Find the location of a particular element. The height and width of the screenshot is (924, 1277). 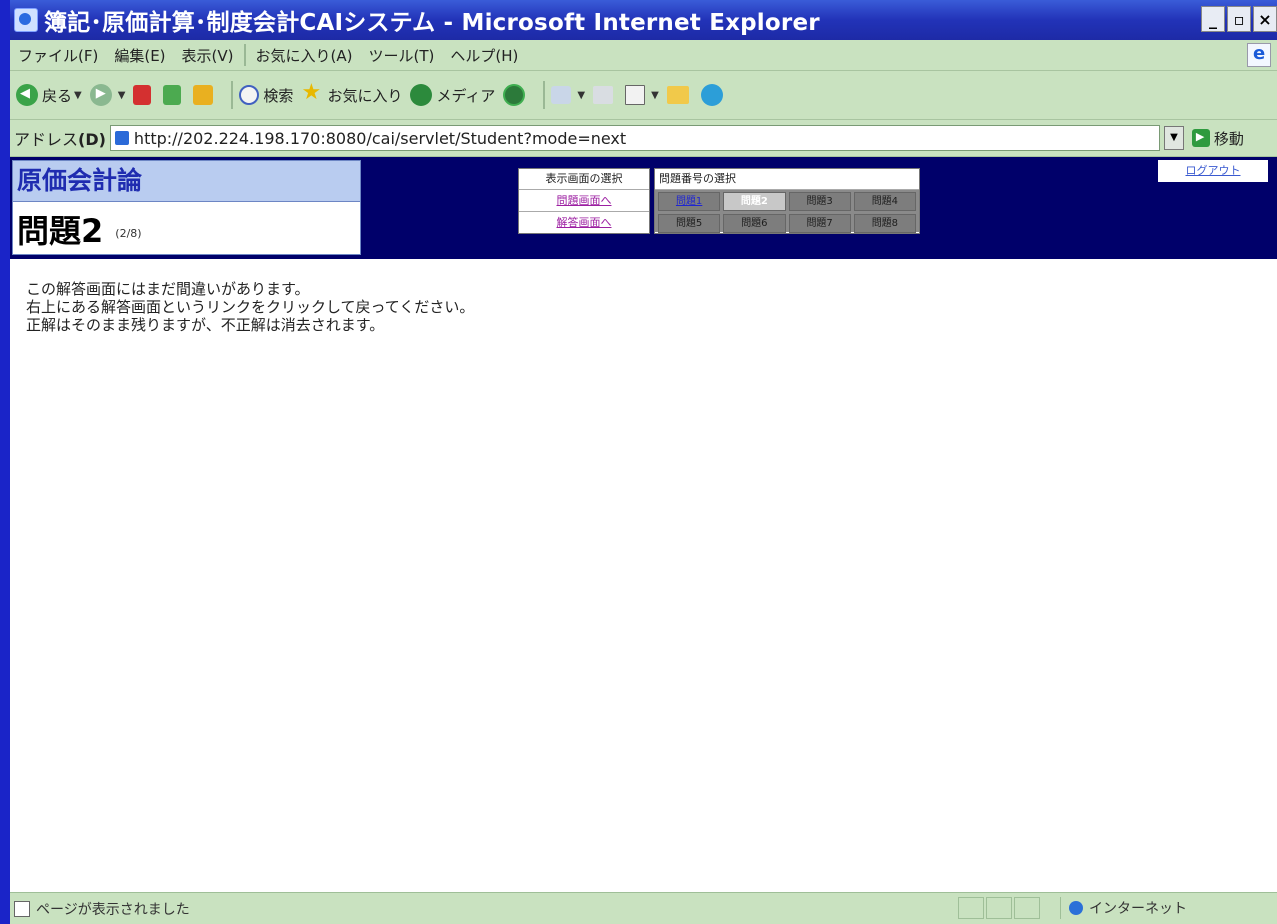

folder-button is located at coordinates (679, 95).